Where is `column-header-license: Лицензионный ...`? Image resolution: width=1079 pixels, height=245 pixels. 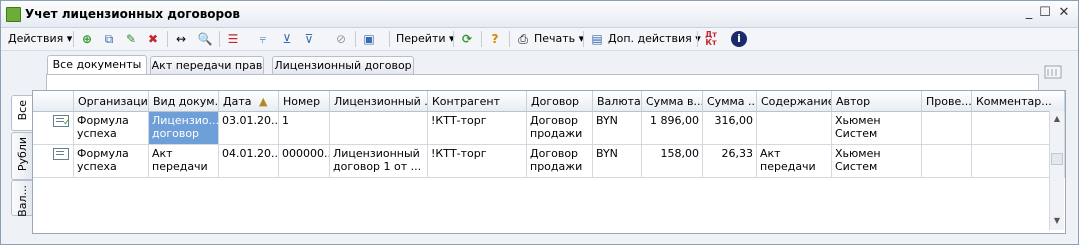 column-header-license: Лицензионный ... is located at coordinates (379, 101).